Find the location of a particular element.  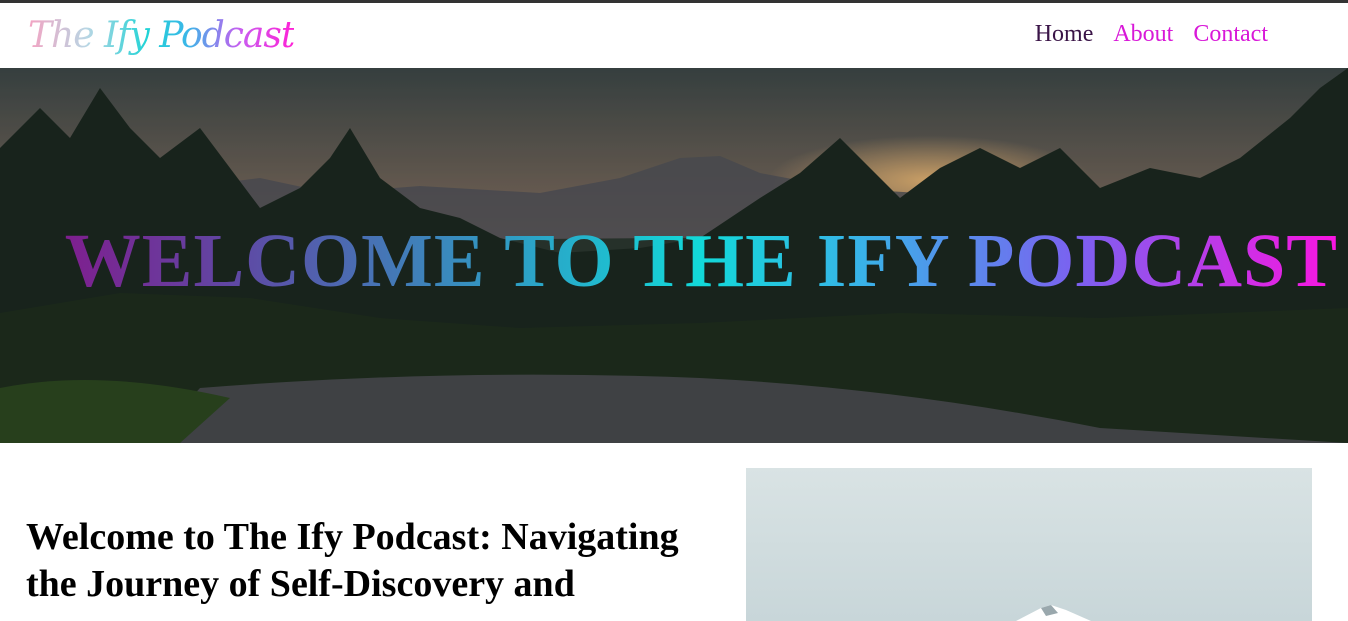

hero-title: WELCOME TO THE IFY PODCAST is located at coordinates (674, 261).